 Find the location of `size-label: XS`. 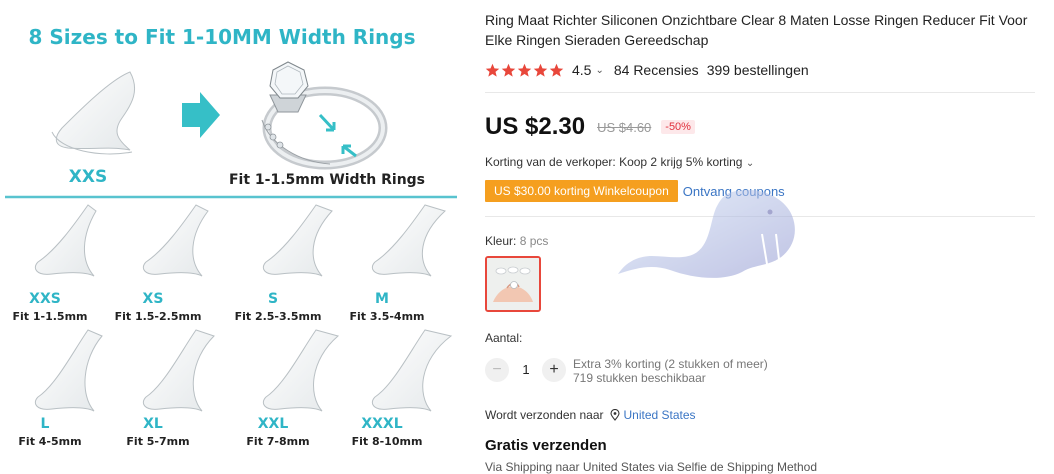

size-label: XS is located at coordinates (153, 299).